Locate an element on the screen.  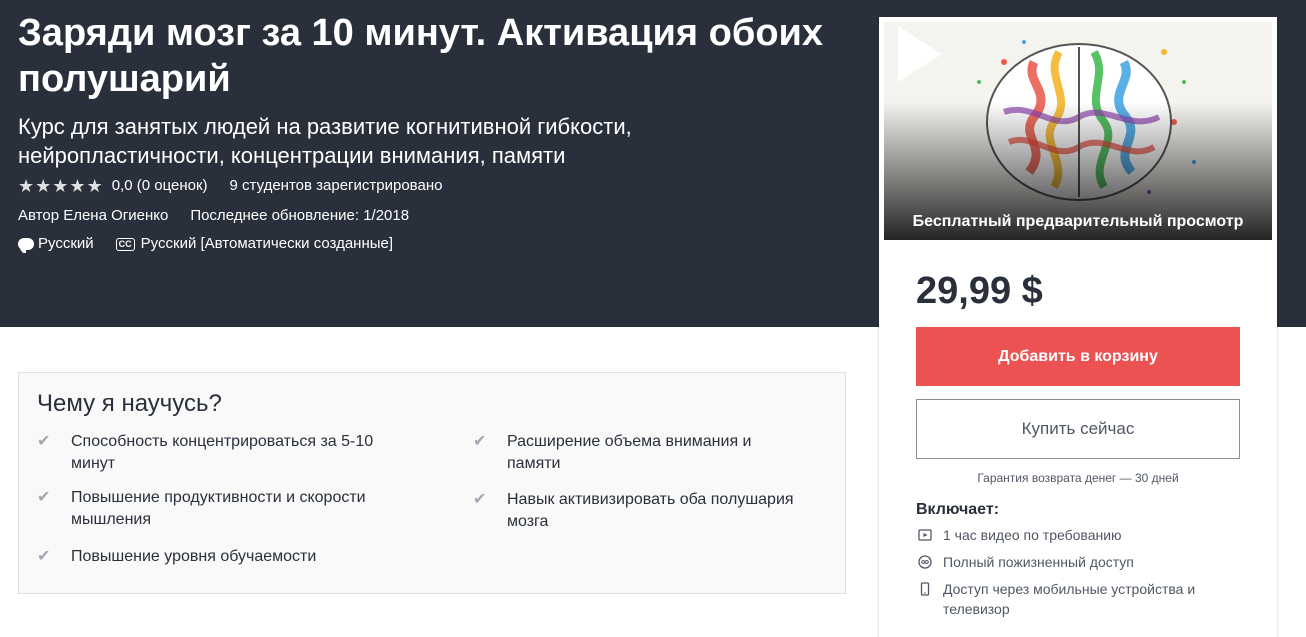
speech-bubble-icon is located at coordinates (26, 245).